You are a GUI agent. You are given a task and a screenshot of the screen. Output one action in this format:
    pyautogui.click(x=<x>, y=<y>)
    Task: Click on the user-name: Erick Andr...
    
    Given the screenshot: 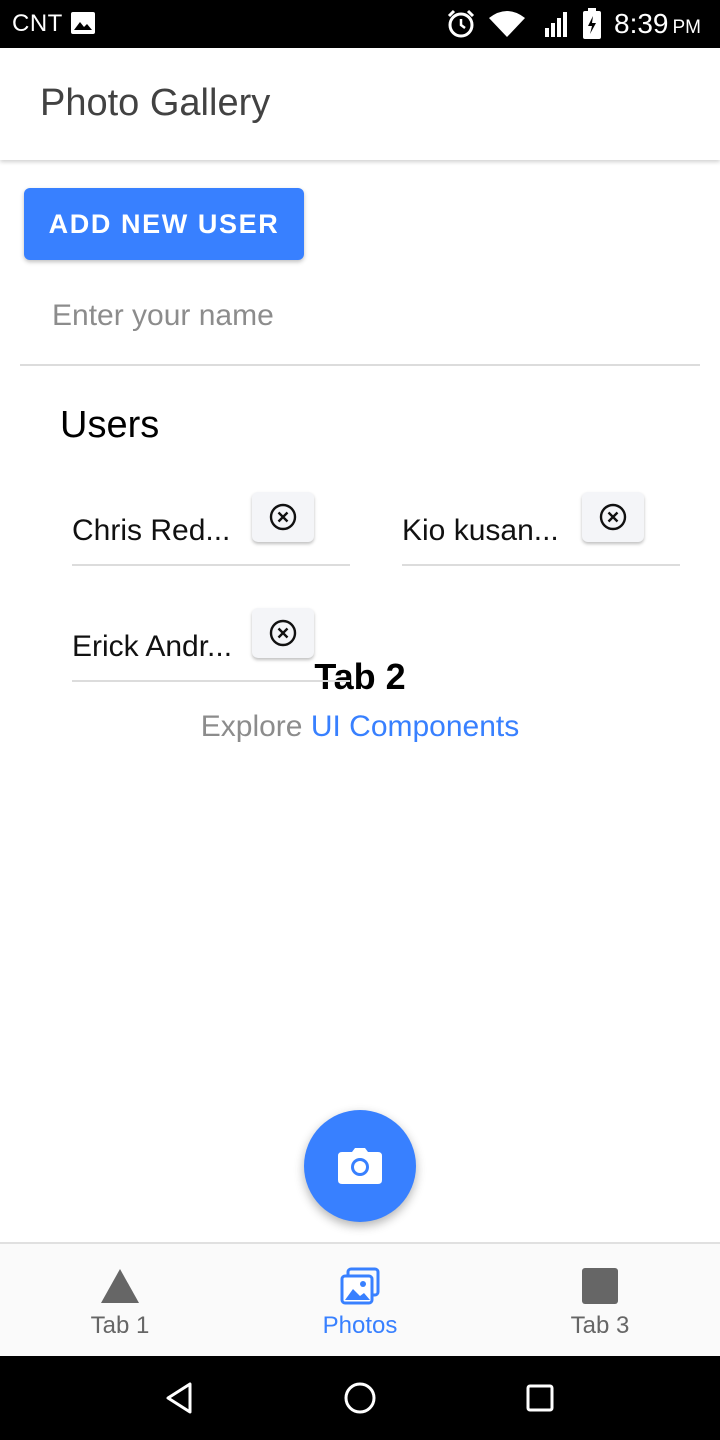 What is the action you would take?
    pyautogui.click(x=158, y=647)
    